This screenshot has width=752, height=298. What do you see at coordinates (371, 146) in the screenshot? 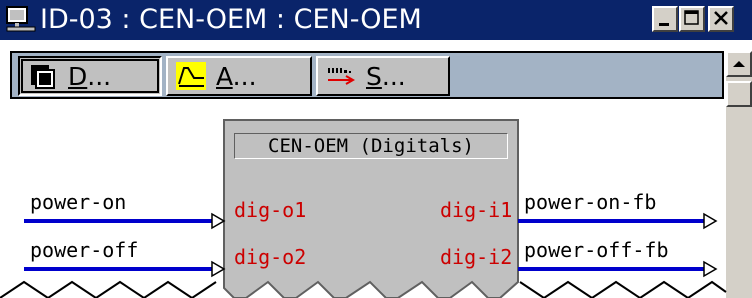
I see `block-title: CEN-OEM (Digitals)` at bounding box center [371, 146].